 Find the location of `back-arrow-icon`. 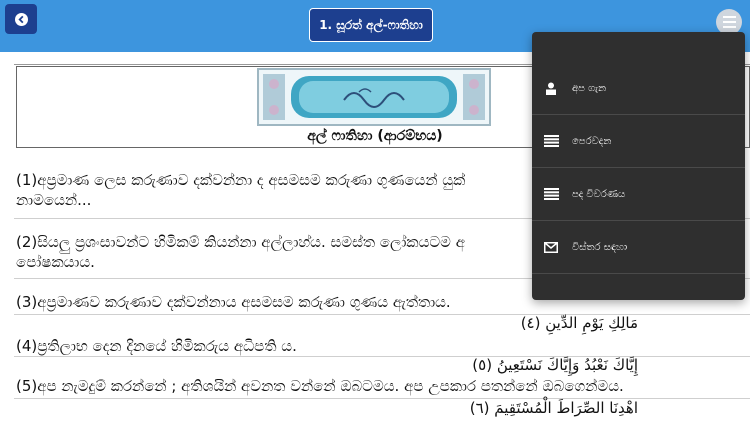

back-arrow-icon is located at coordinates (21, 19).